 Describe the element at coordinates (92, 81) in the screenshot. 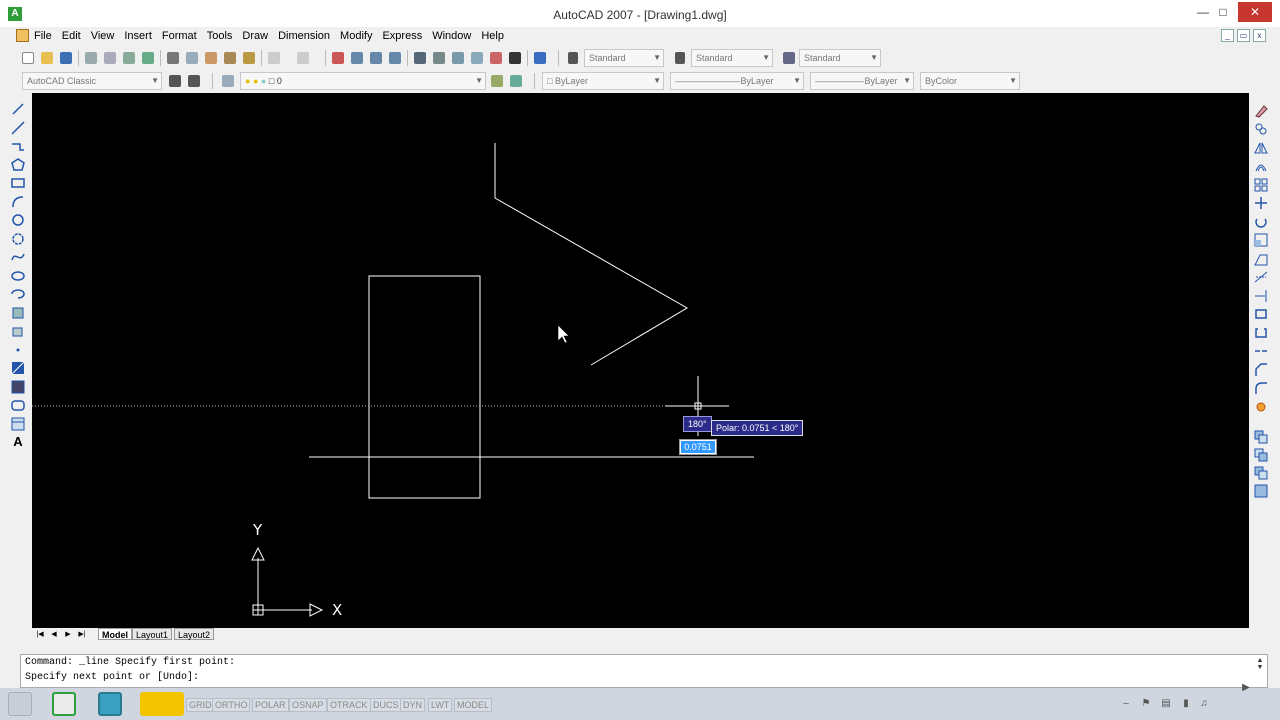

I see `workspace-select: AutoCAD Classic ▼` at that location.